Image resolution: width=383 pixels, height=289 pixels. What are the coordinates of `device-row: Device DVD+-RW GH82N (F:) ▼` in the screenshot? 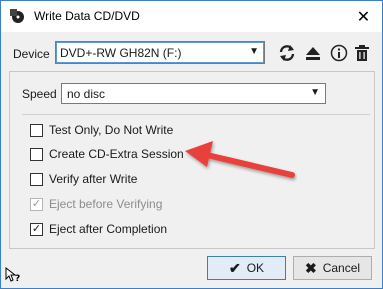 It's located at (192, 54).